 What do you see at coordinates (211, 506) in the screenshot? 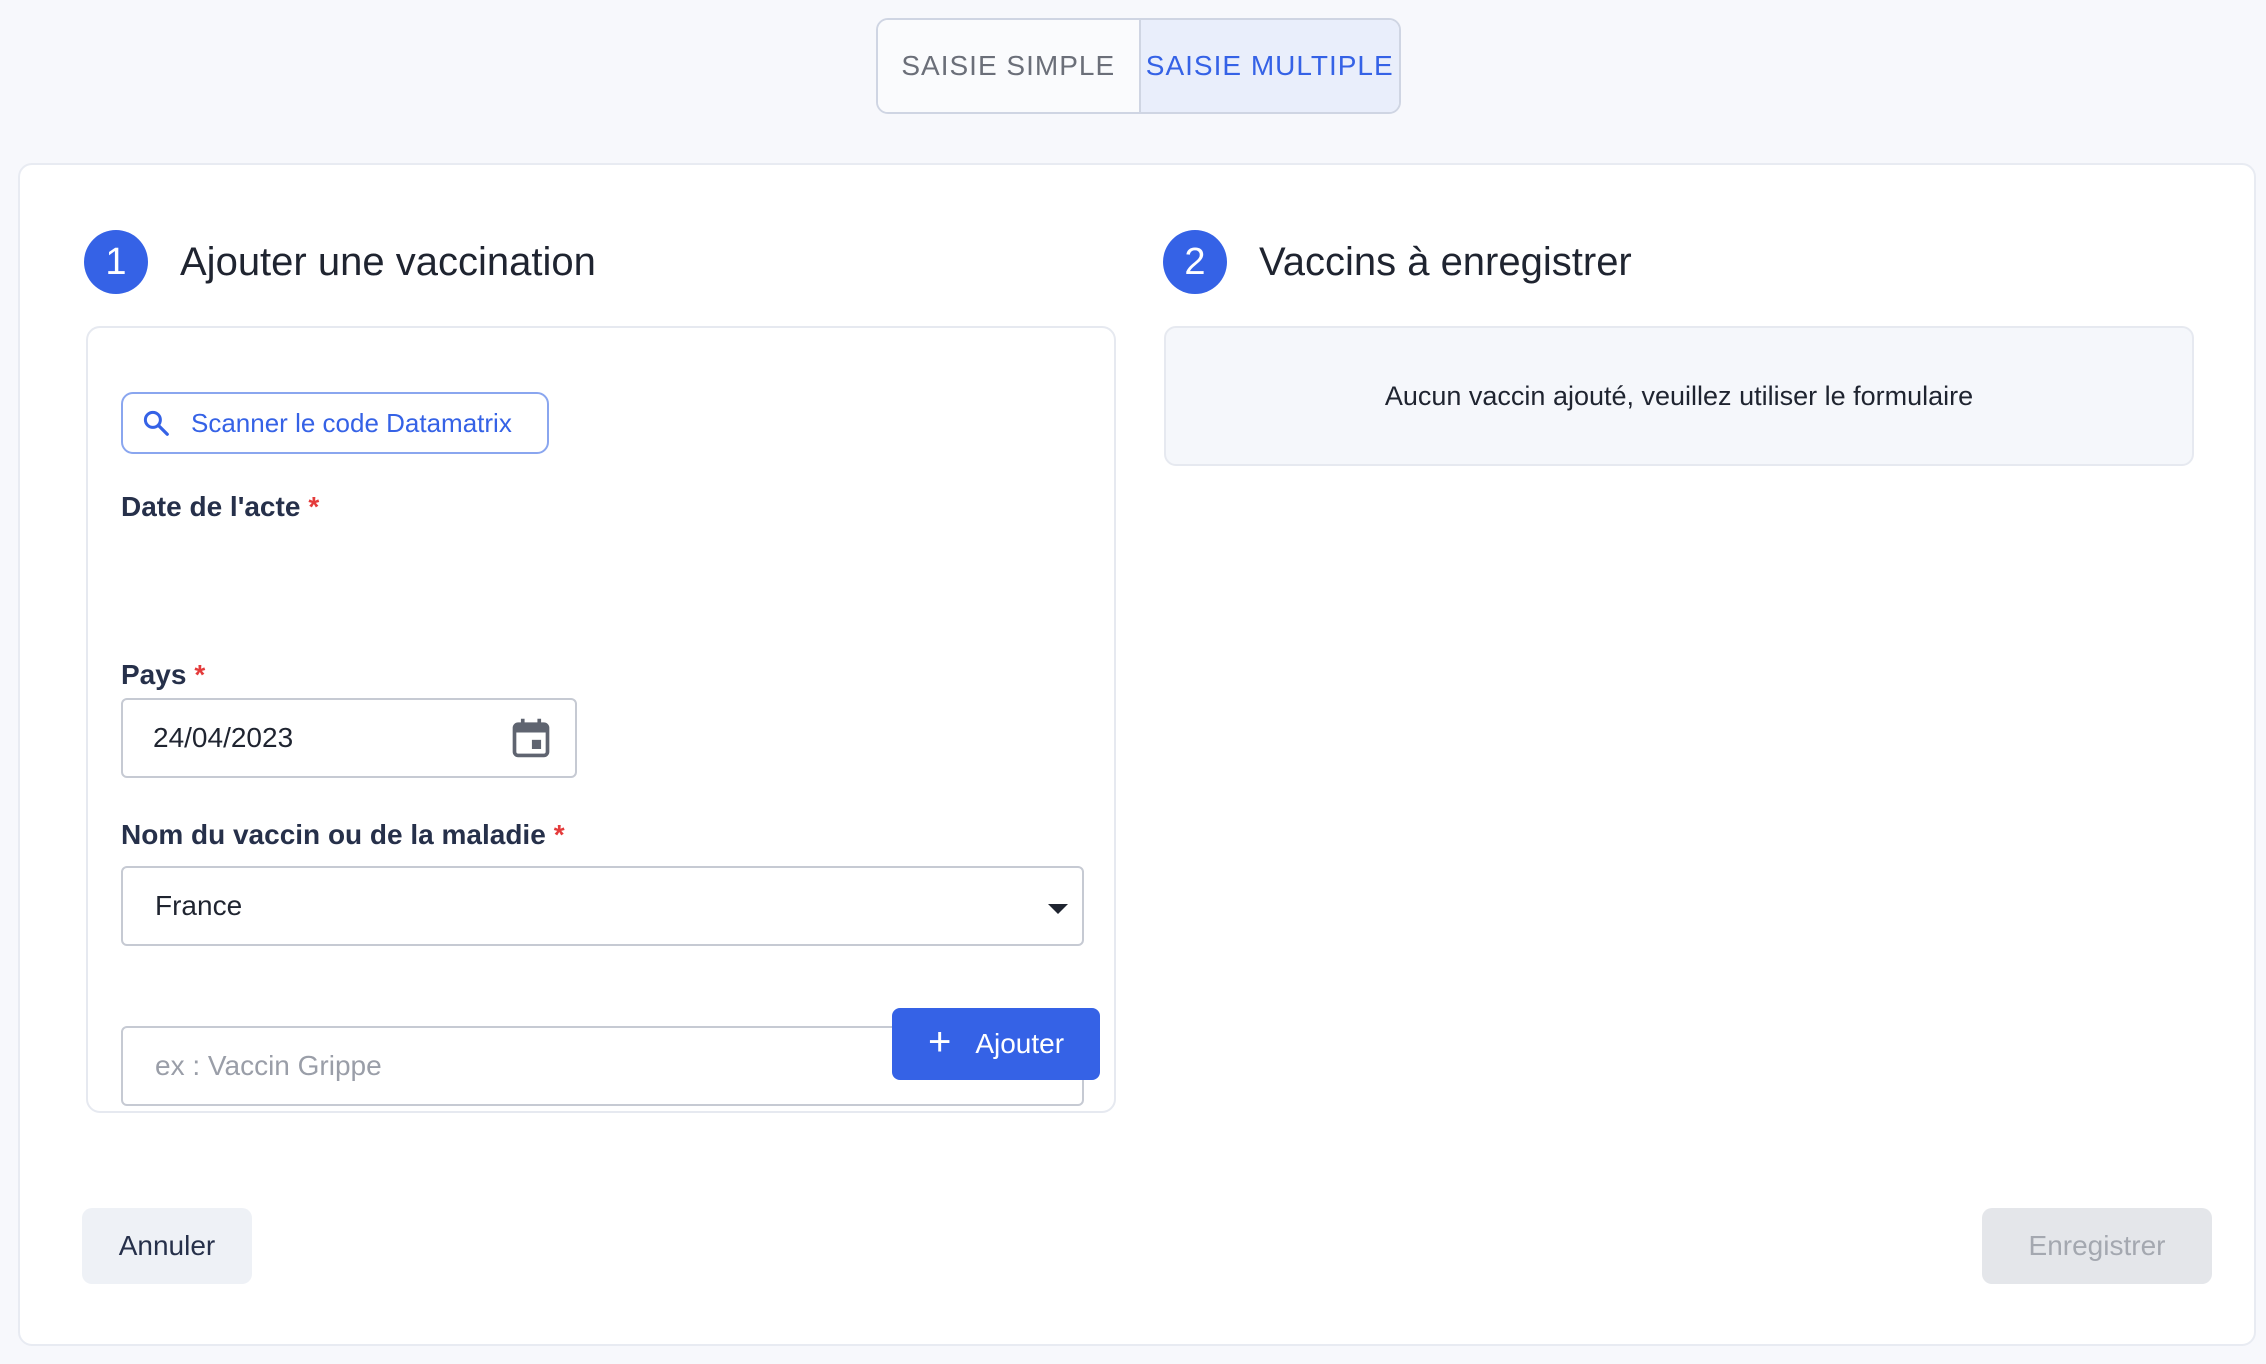
I see `date-label-text: Date de l'acte` at bounding box center [211, 506].